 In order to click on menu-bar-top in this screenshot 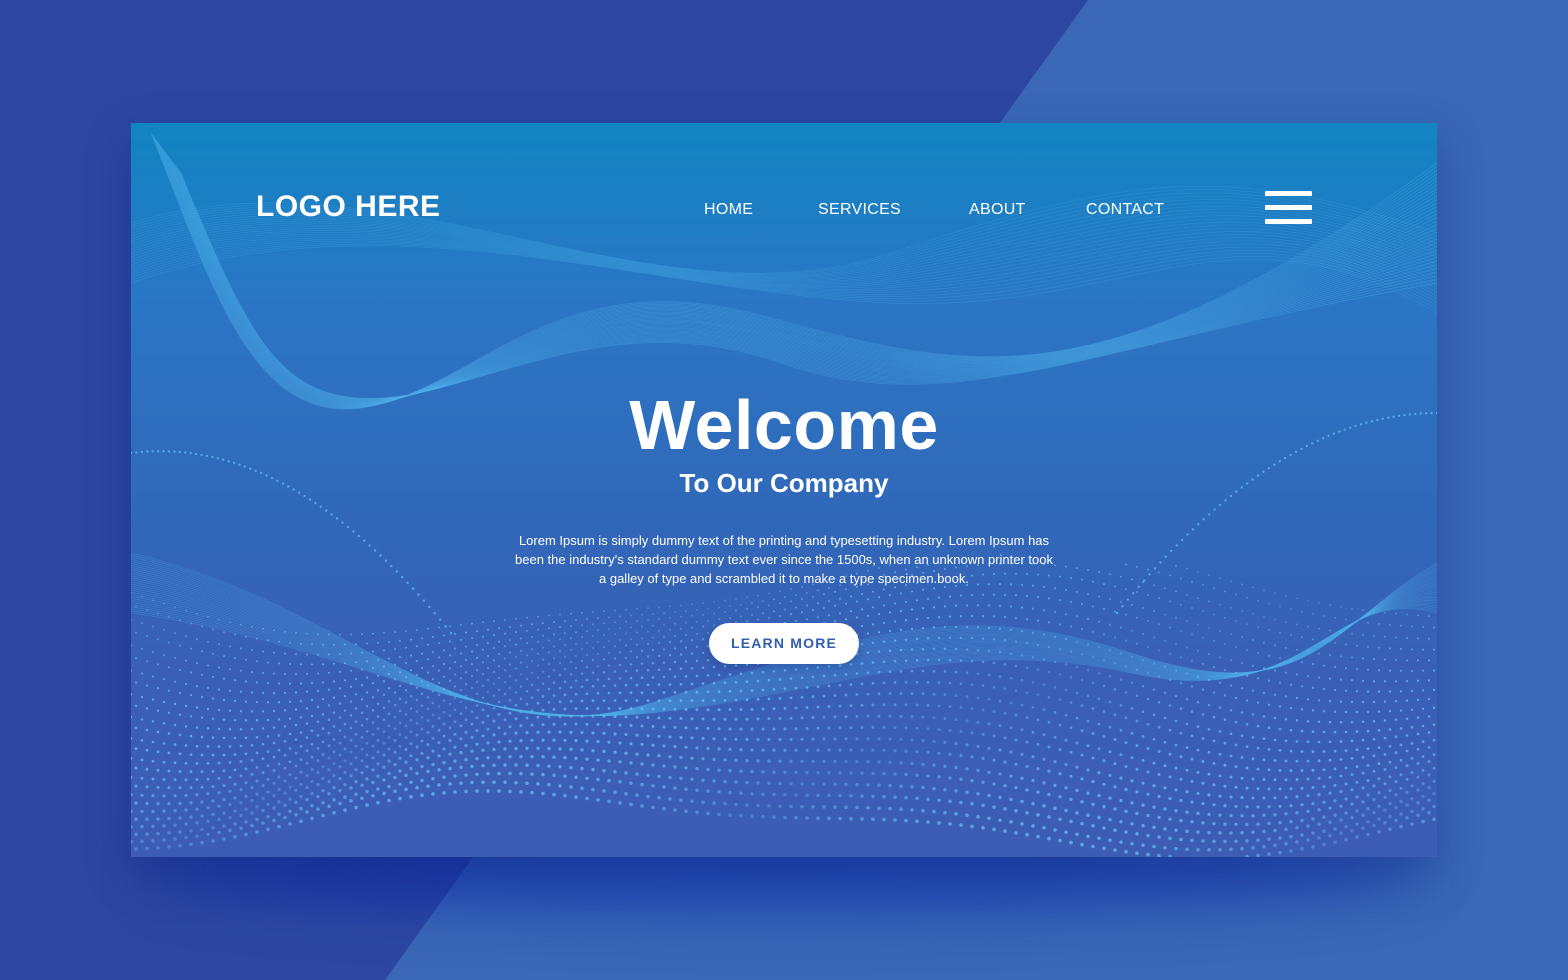, I will do `click(1288, 193)`.